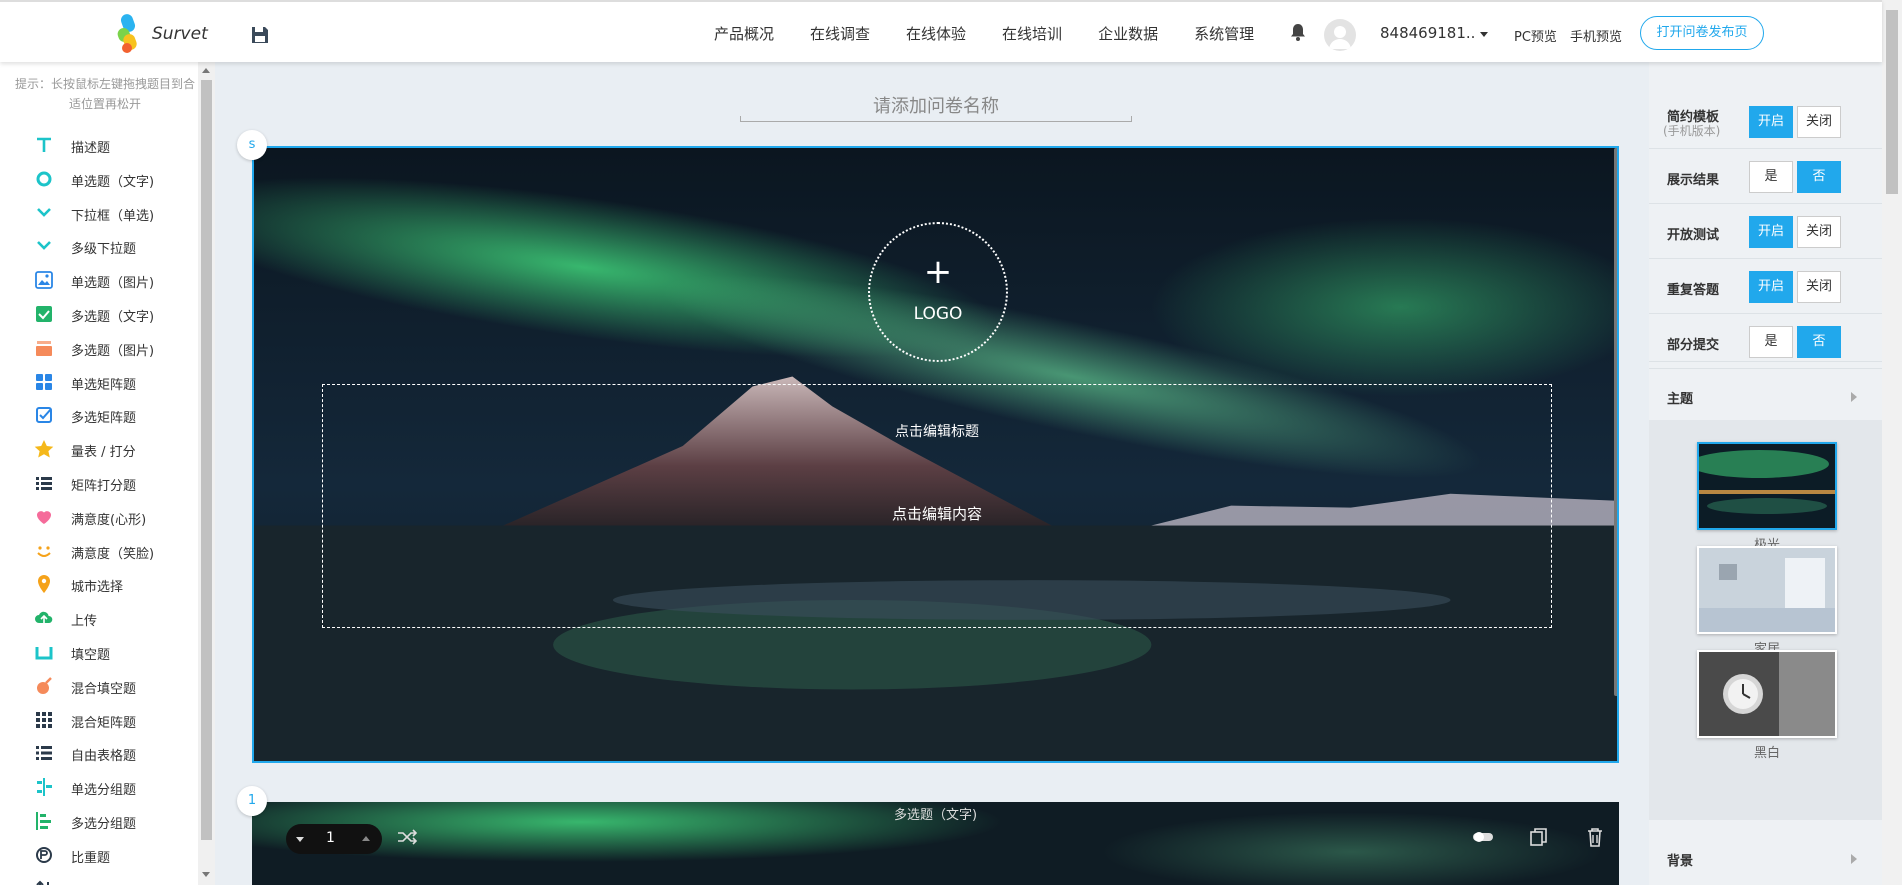 The image size is (1902, 885). What do you see at coordinates (99, 145) in the screenshot?
I see `question-type-item: 描述题` at bounding box center [99, 145].